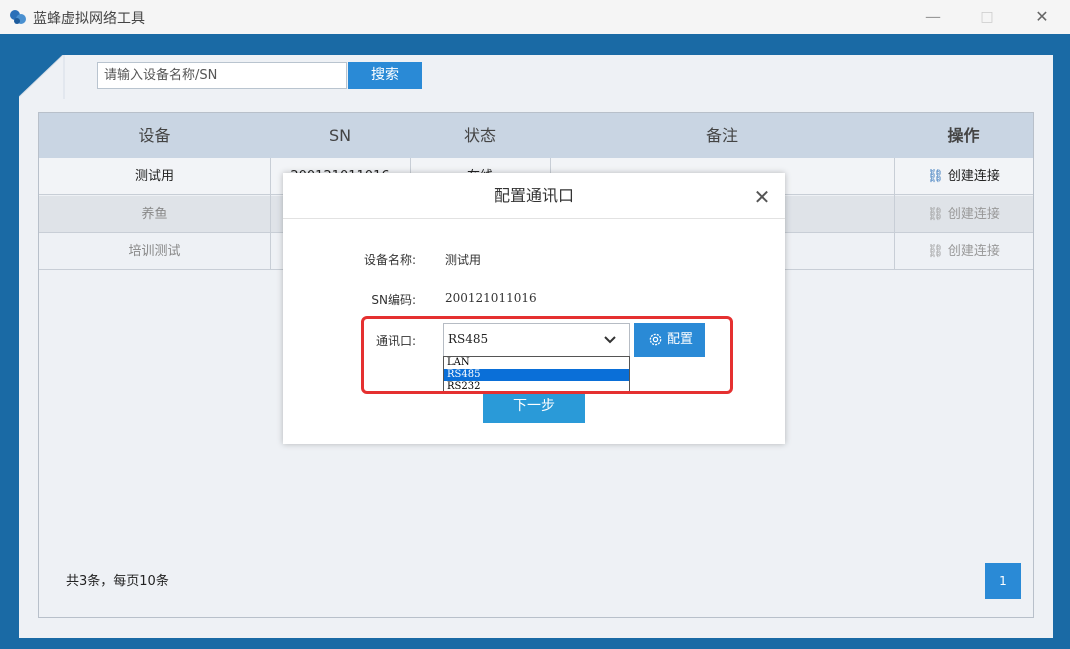  What do you see at coordinates (89, 19) in the screenshot?
I see `window-title: 蓝蜂虚拟网络工具` at bounding box center [89, 19].